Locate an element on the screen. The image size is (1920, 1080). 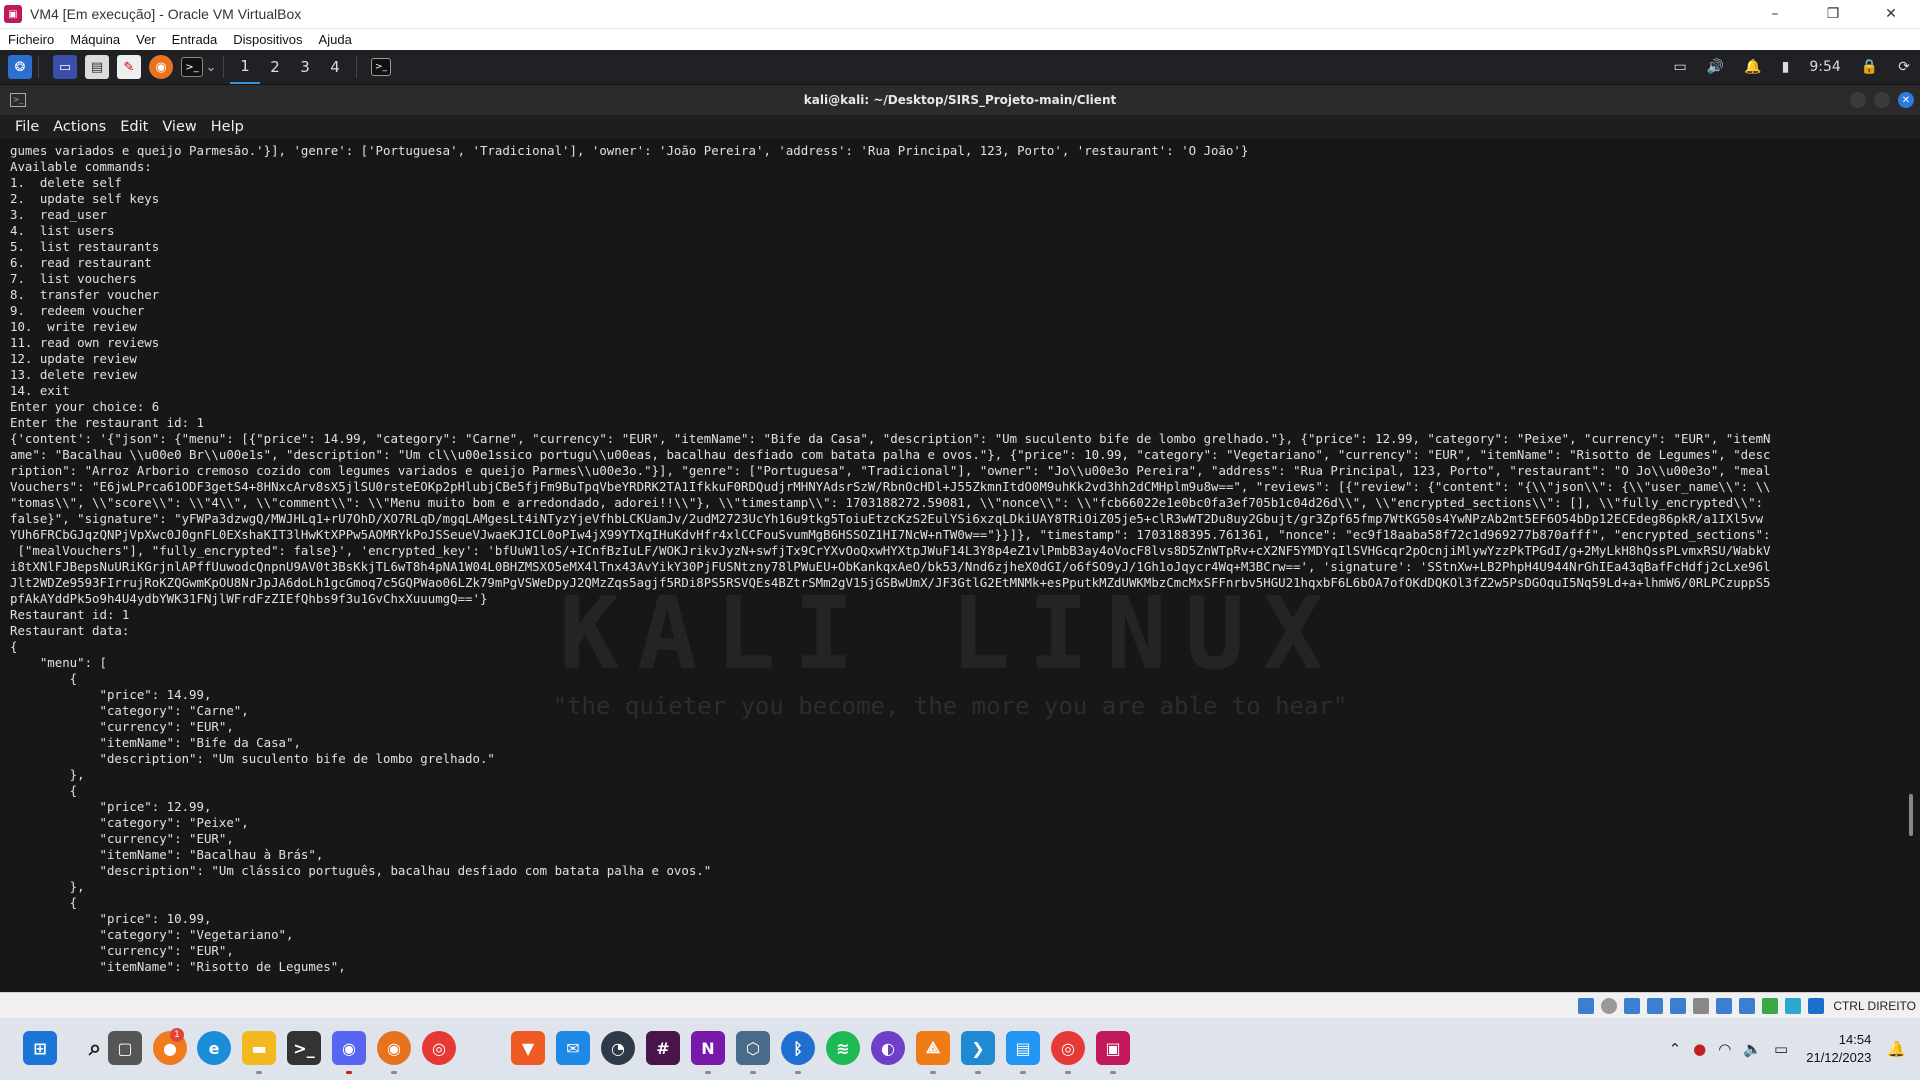
kali-menu-icon: ❂ is located at coordinates (20, 67).